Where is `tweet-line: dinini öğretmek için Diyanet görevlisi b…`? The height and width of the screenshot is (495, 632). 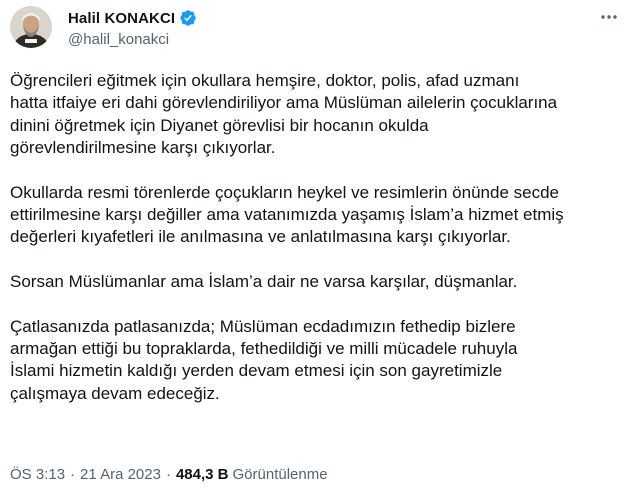
tweet-line: dinini öğretmek için Diyanet görevlisi b… is located at coordinates (219, 125).